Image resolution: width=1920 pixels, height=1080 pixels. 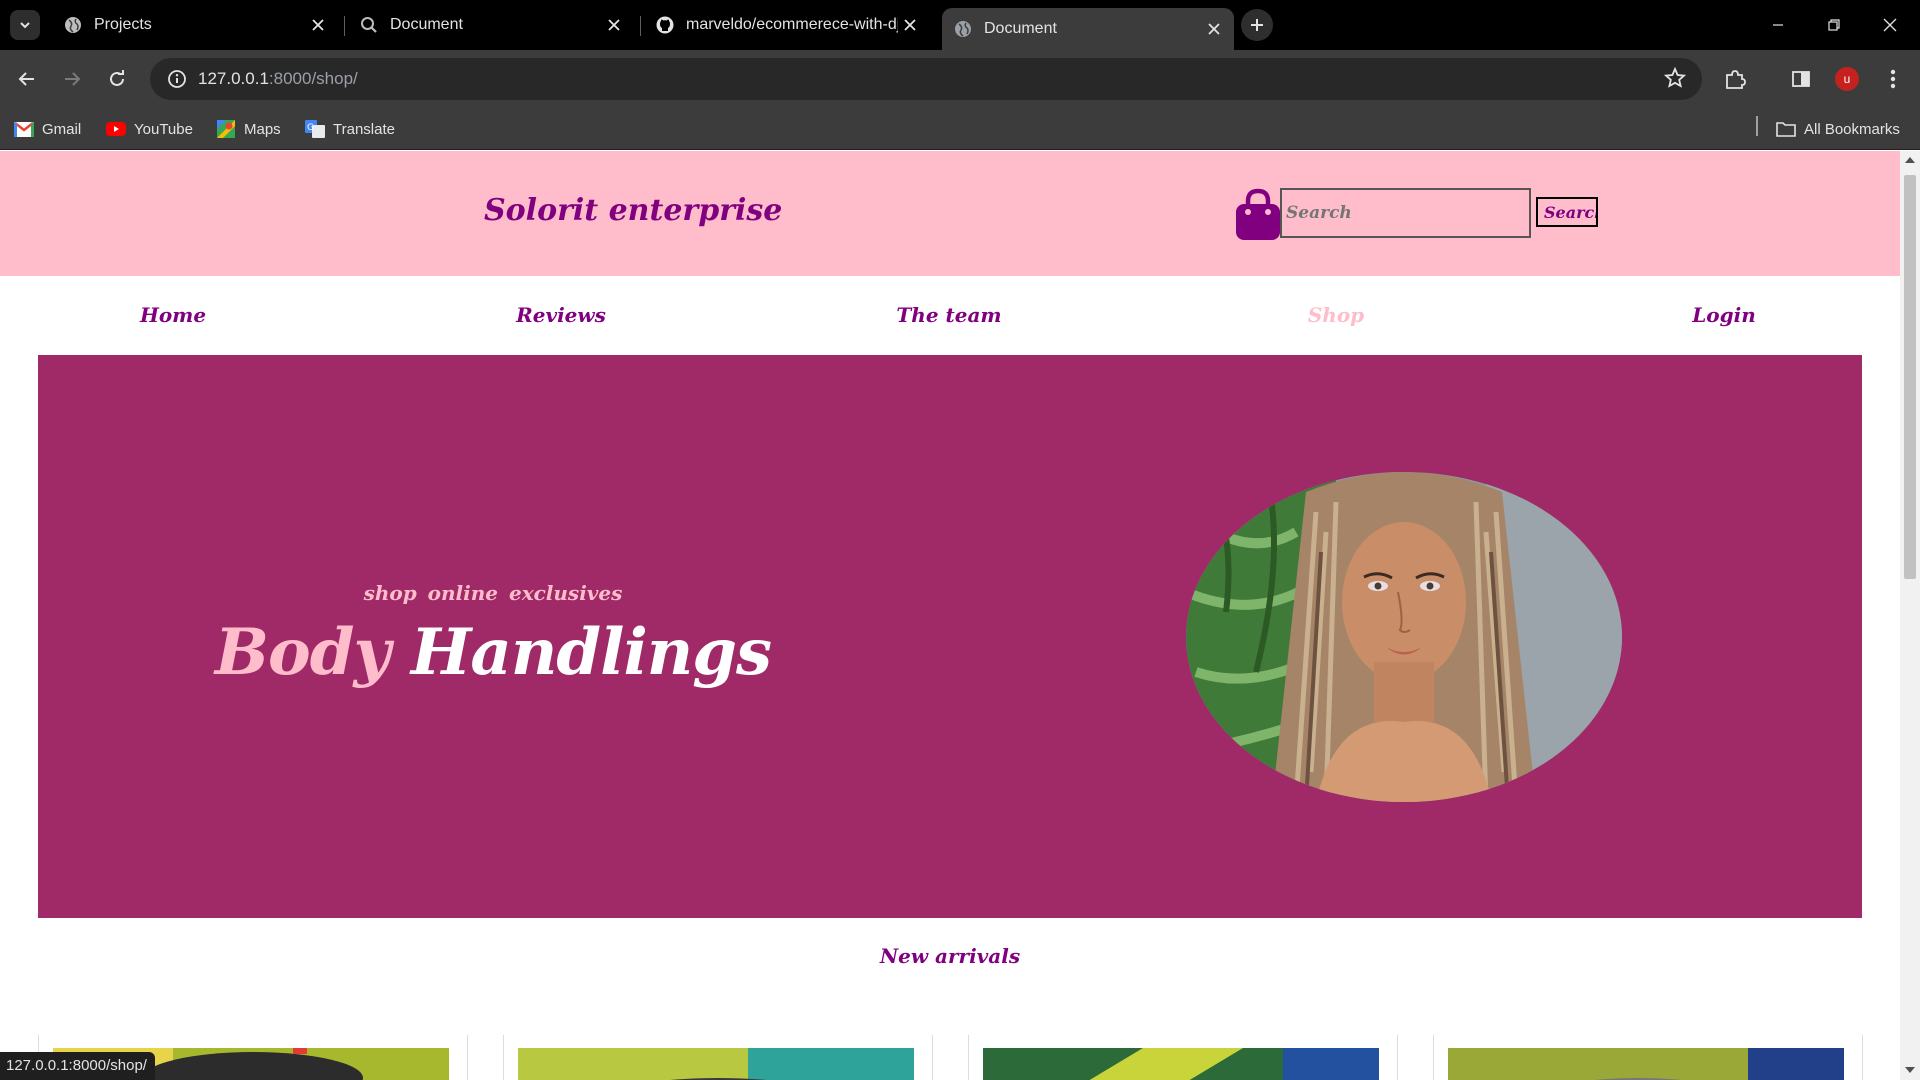 I want to click on more-vertical-icon, so click(x=1893, y=79).